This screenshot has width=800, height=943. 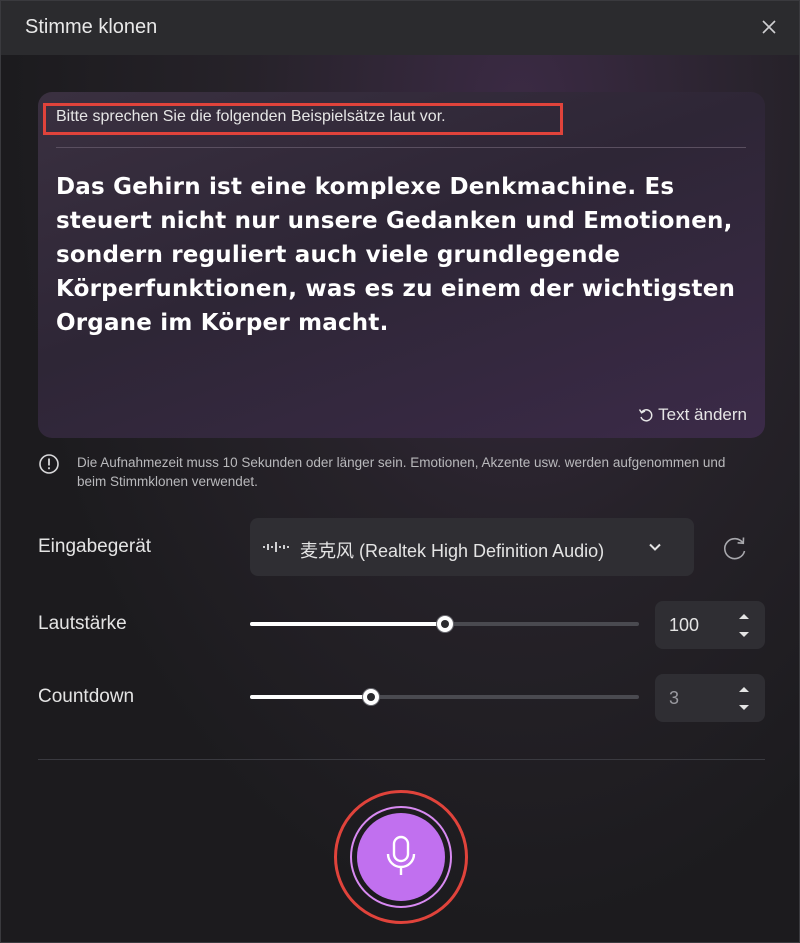 I want to click on undo-icon, so click(x=646, y=415).